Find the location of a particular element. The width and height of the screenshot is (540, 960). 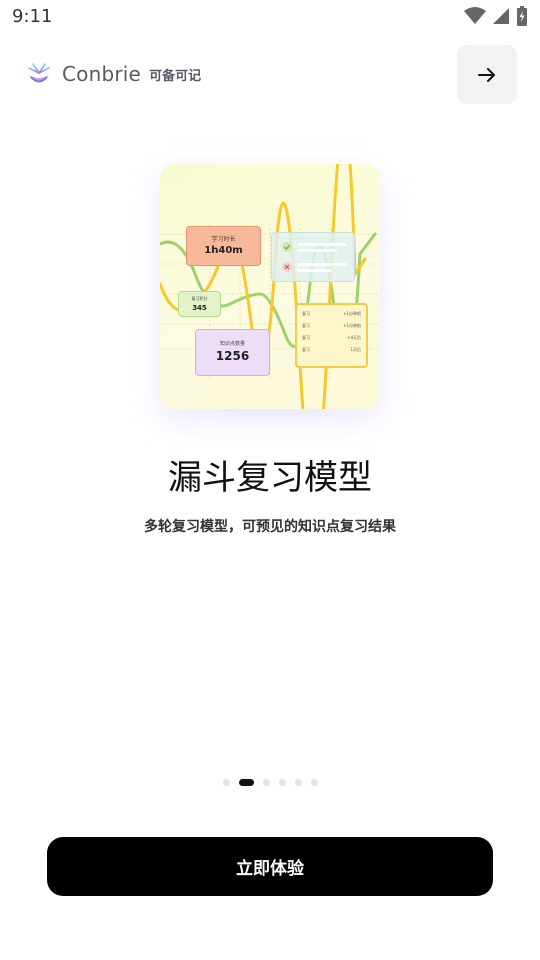

status-bar: 9:11 is located at coordinates (270, 17).